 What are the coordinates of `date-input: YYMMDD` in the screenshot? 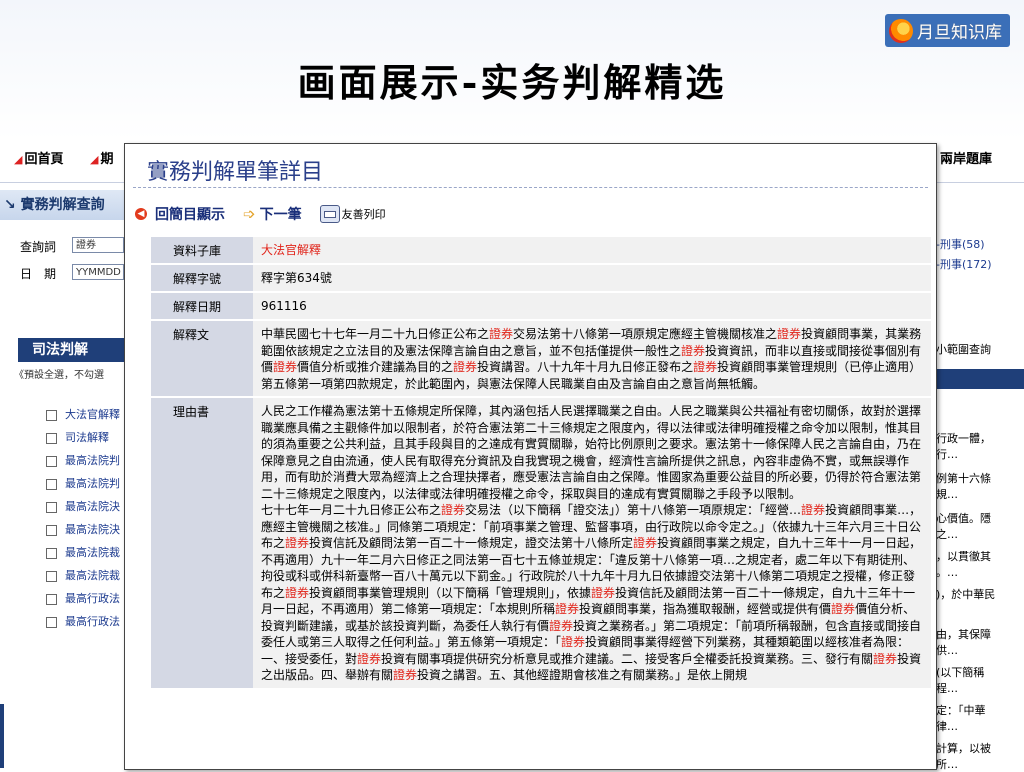 It's located at (98, 272).